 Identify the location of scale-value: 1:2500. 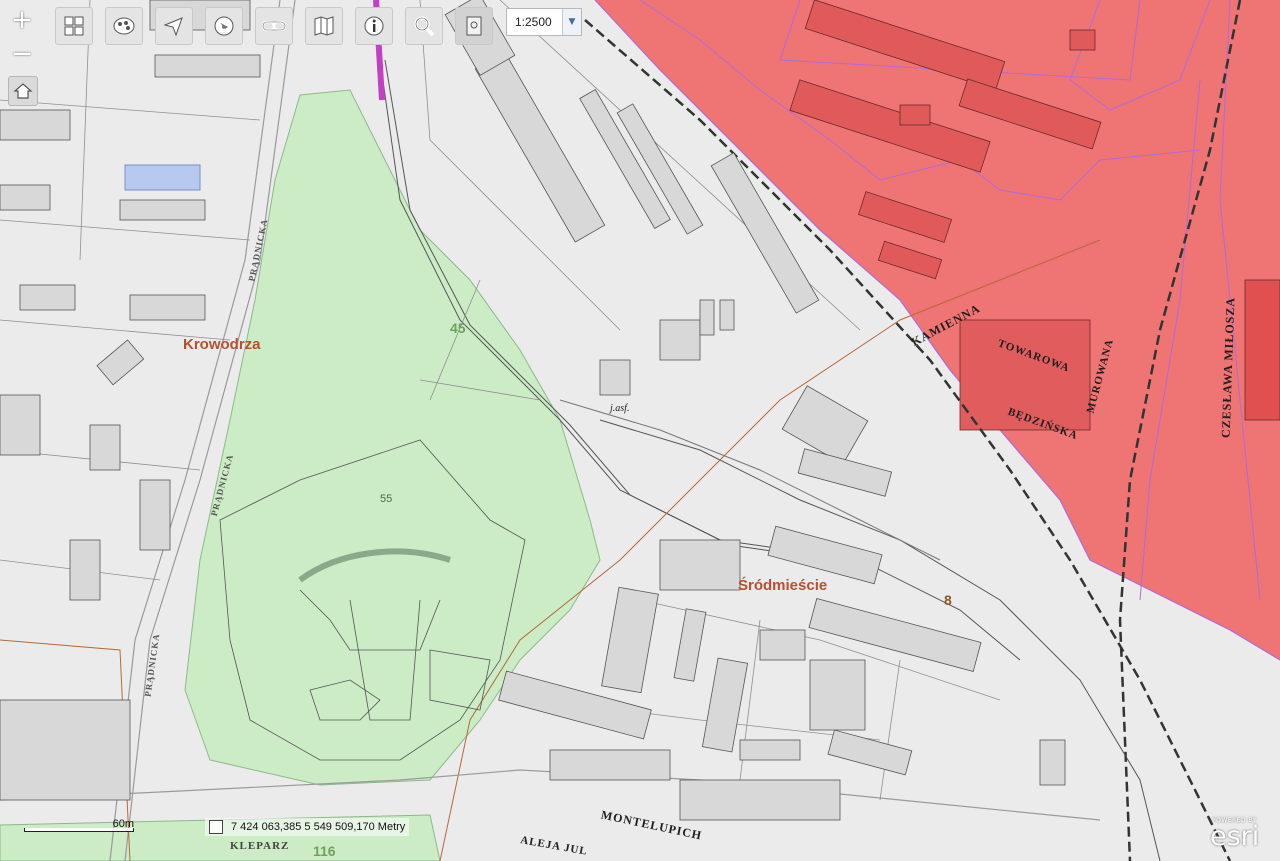
(533, 22).